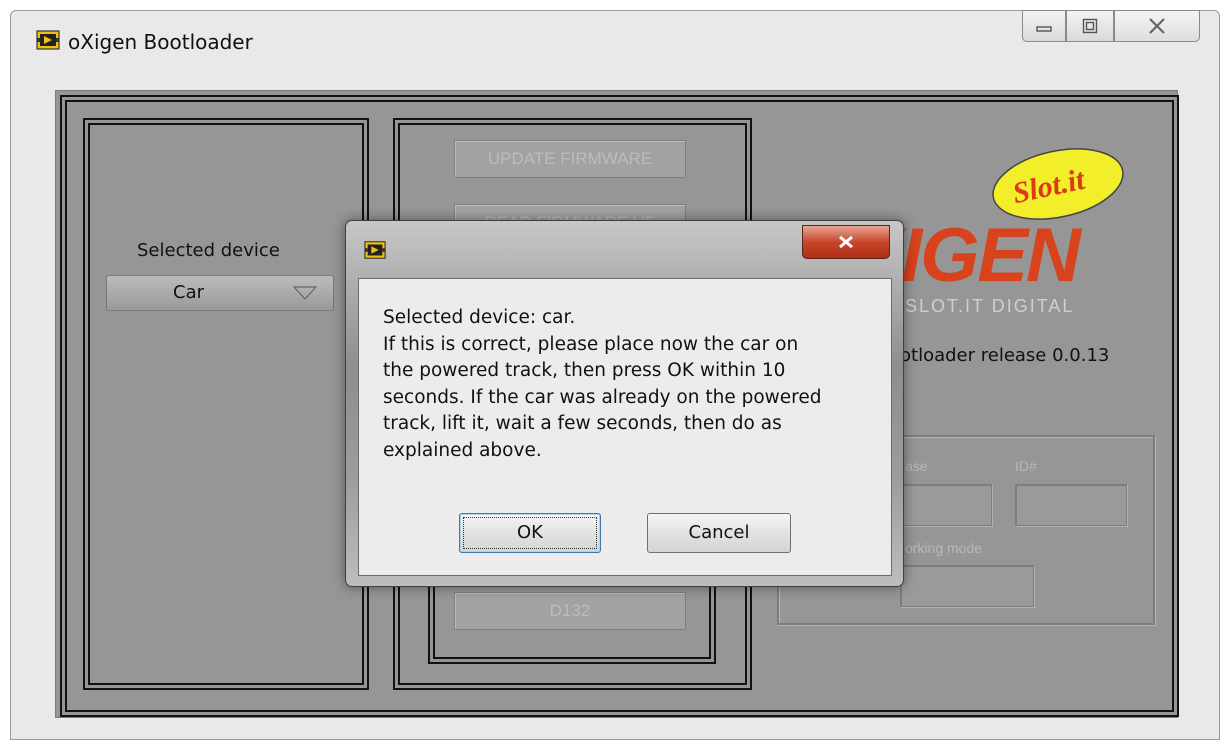  I want to click on working-mode-label: orking mode, so click(944, 548).